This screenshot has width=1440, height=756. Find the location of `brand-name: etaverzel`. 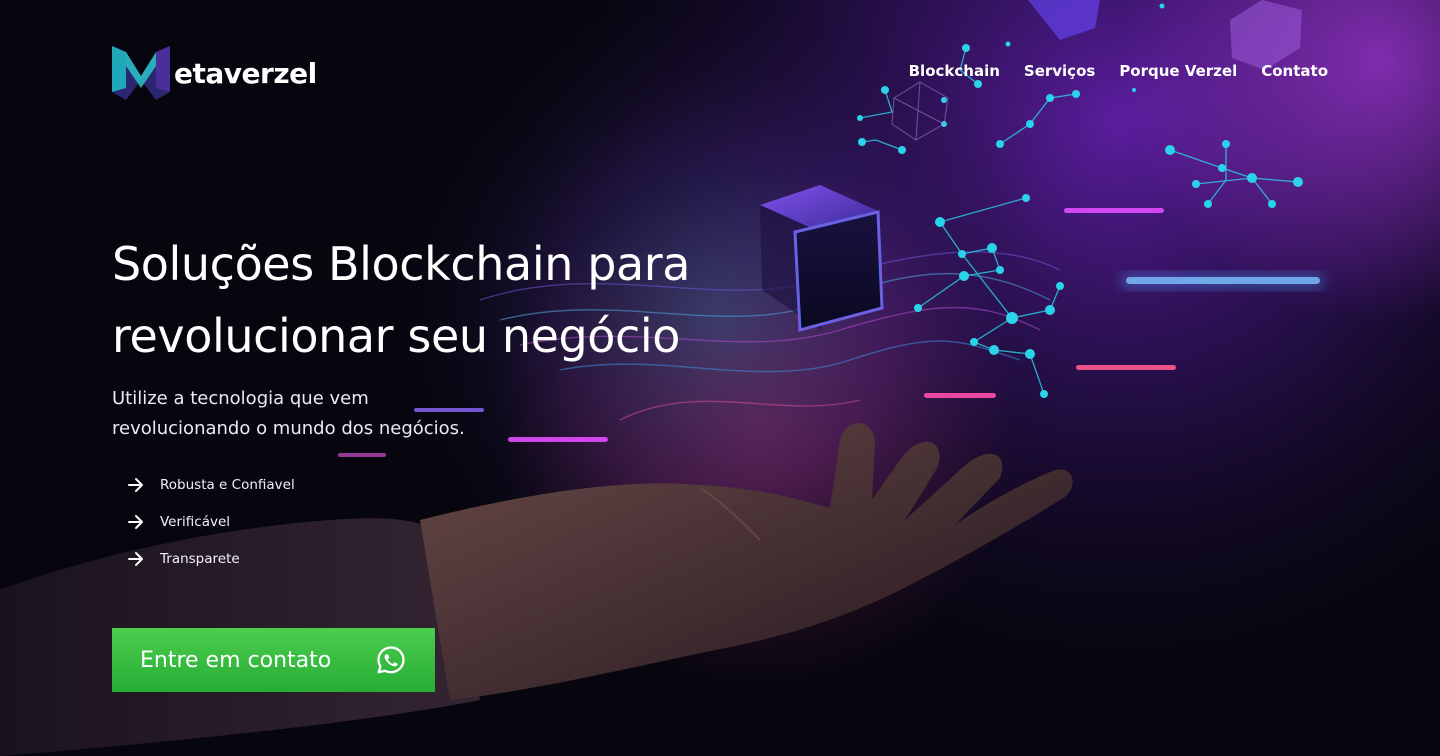

brand-name: etaverzel is located at coordinates (245, 73).